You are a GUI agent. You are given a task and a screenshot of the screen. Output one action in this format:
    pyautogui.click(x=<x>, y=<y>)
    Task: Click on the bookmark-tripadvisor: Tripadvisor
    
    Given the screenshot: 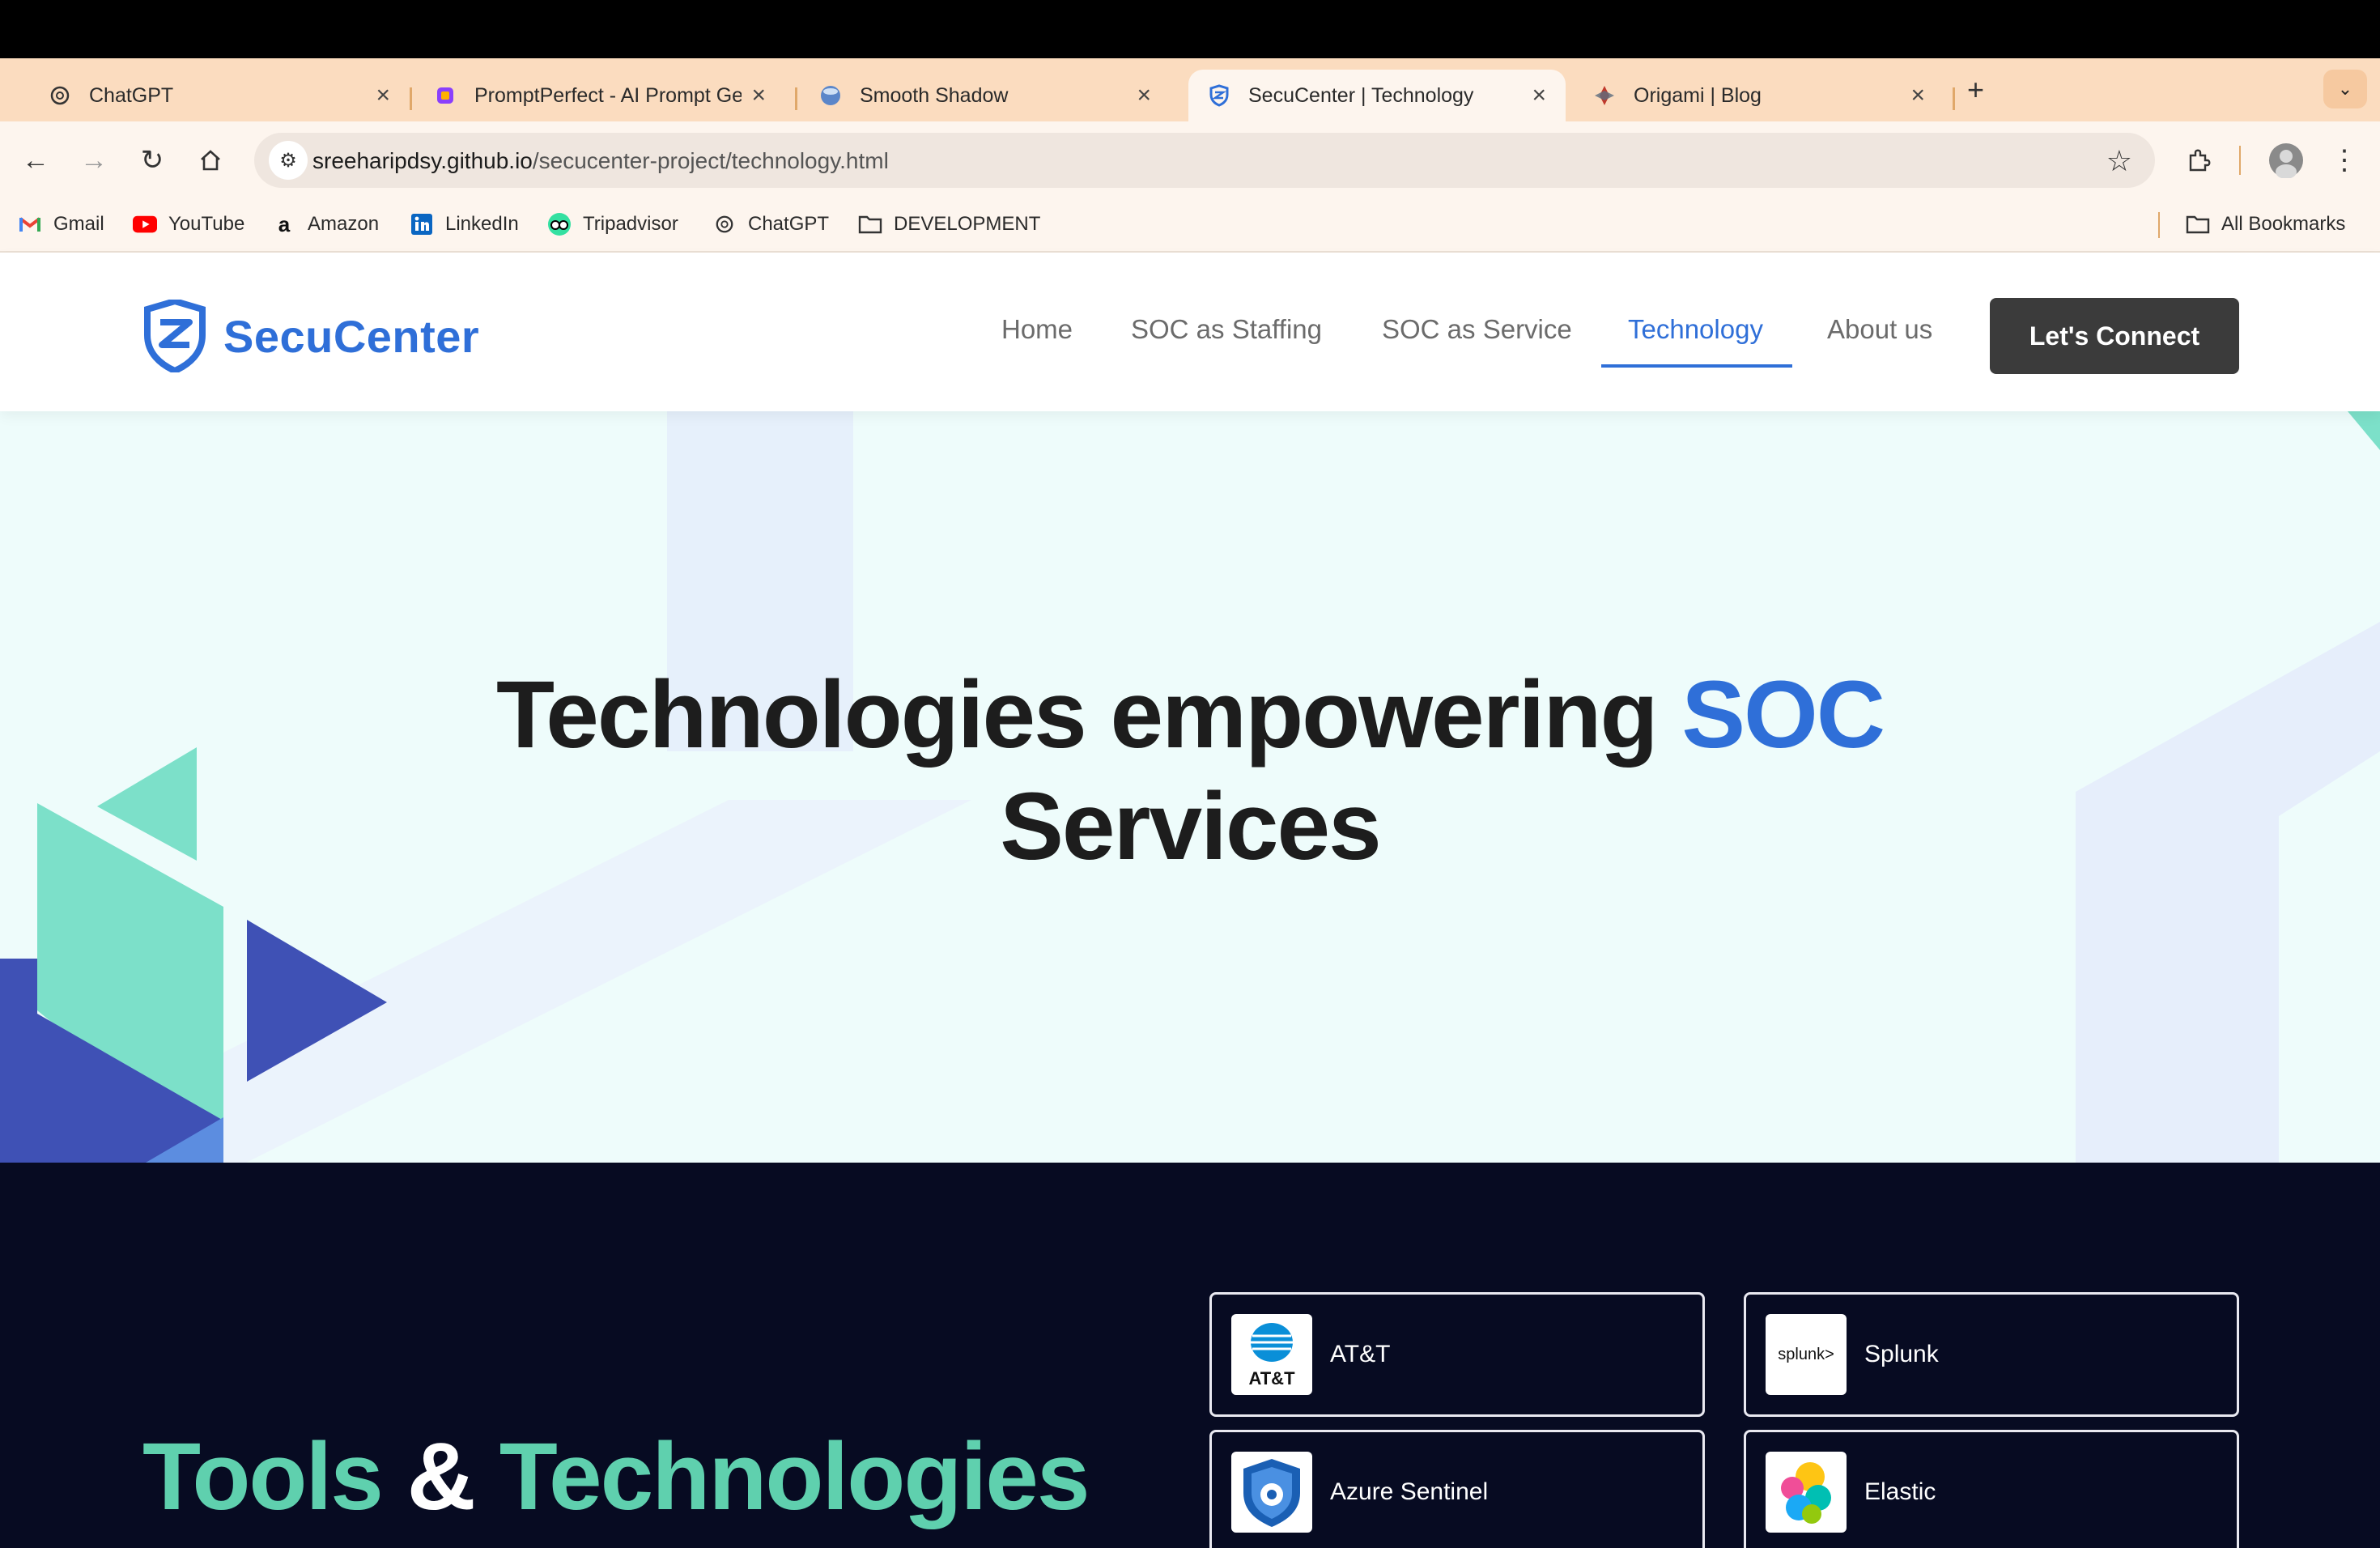 What is the action you would take?
    pyautogui.click(x=612, y=224)
    